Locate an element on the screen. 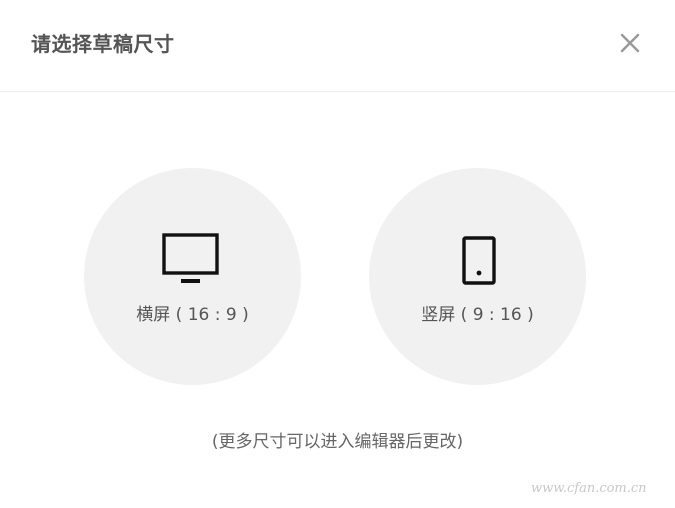 The height and width of the screenshot is (508, 675). close-icon is located at coordinates (630, 43).